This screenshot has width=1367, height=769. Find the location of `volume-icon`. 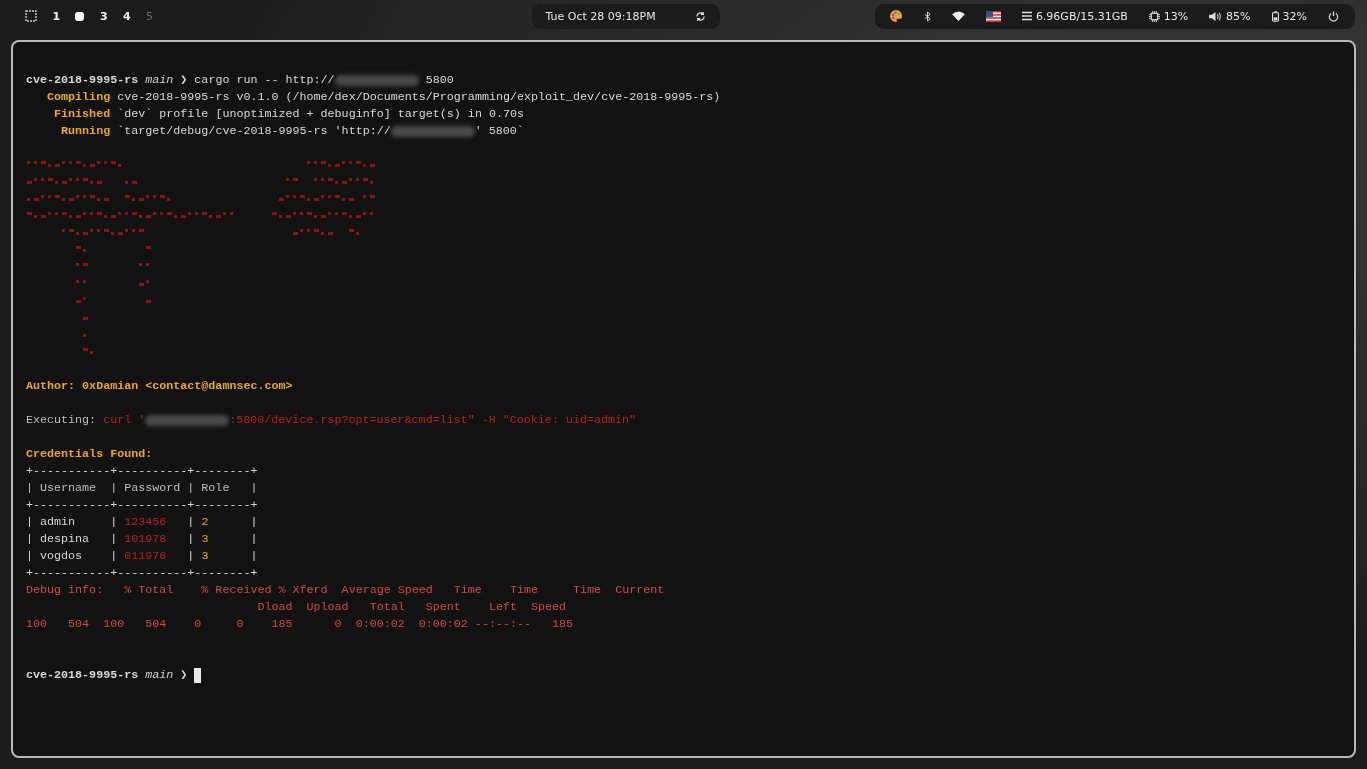

volume-icon is located at coordinates (1216, 16).